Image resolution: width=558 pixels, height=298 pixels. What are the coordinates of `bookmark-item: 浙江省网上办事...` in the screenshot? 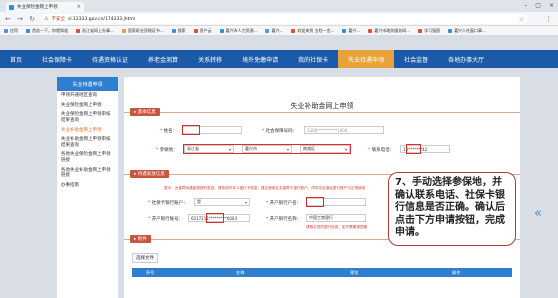 It's located at (95, 31).